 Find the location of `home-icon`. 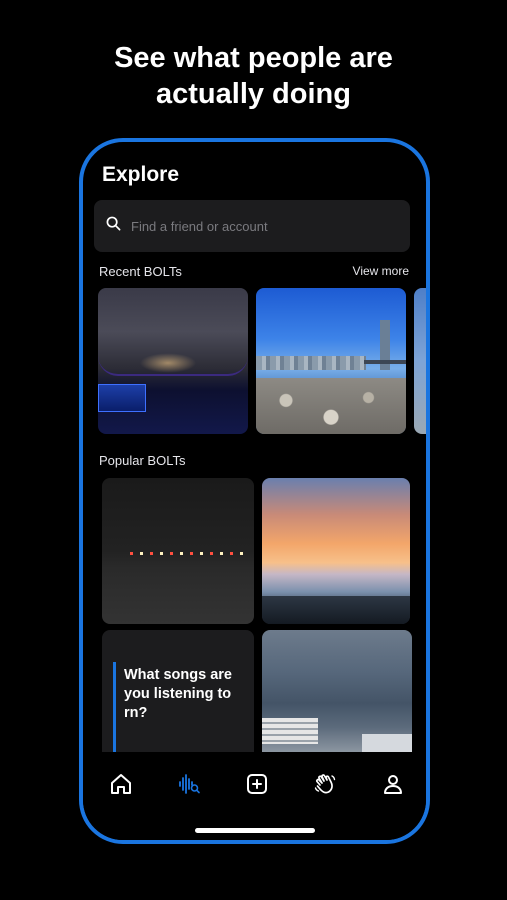

home-icon is located at coordinates (121, 786).